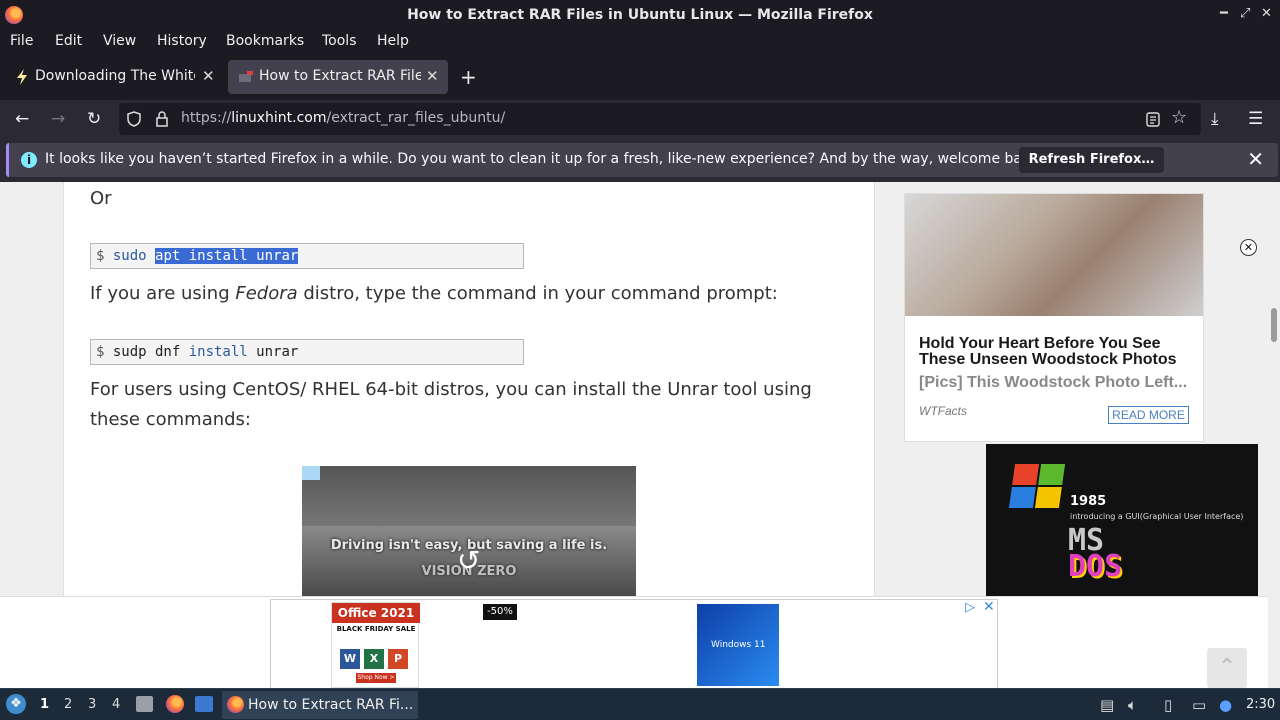 The image size is (1280, 720). What do you see at coordinates (150, 352) in the screenshot?
I see `code-text: sudp dnf` at bounding box center [150, 352].